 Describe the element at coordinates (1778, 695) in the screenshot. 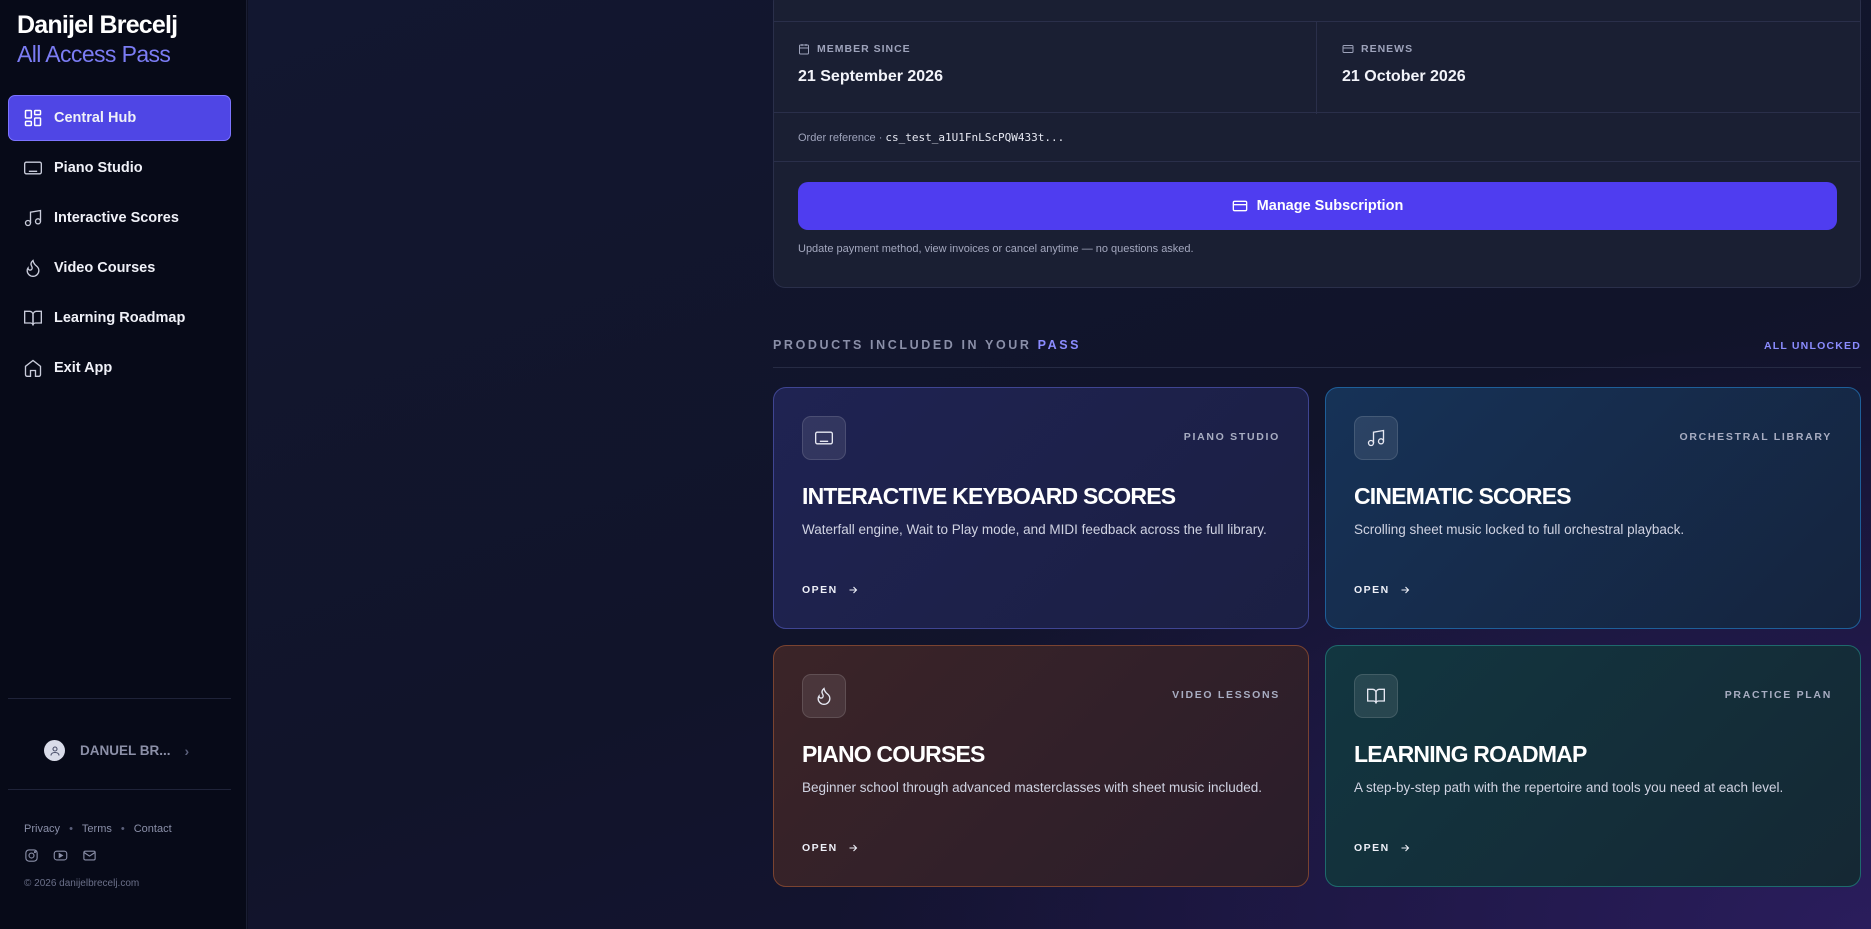

I see `product-tag: PRACTICE PLAN` at that location.